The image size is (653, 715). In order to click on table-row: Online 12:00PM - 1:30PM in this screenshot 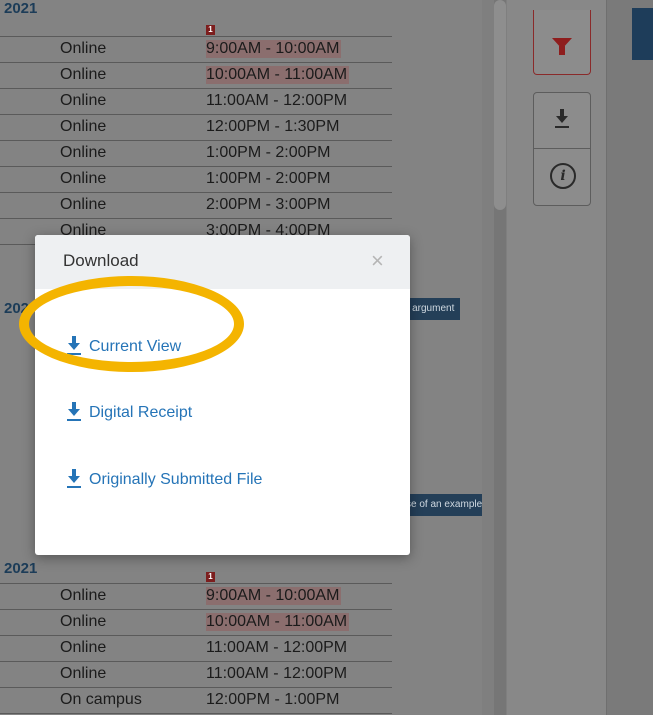, I will do `click(196, 127)`.